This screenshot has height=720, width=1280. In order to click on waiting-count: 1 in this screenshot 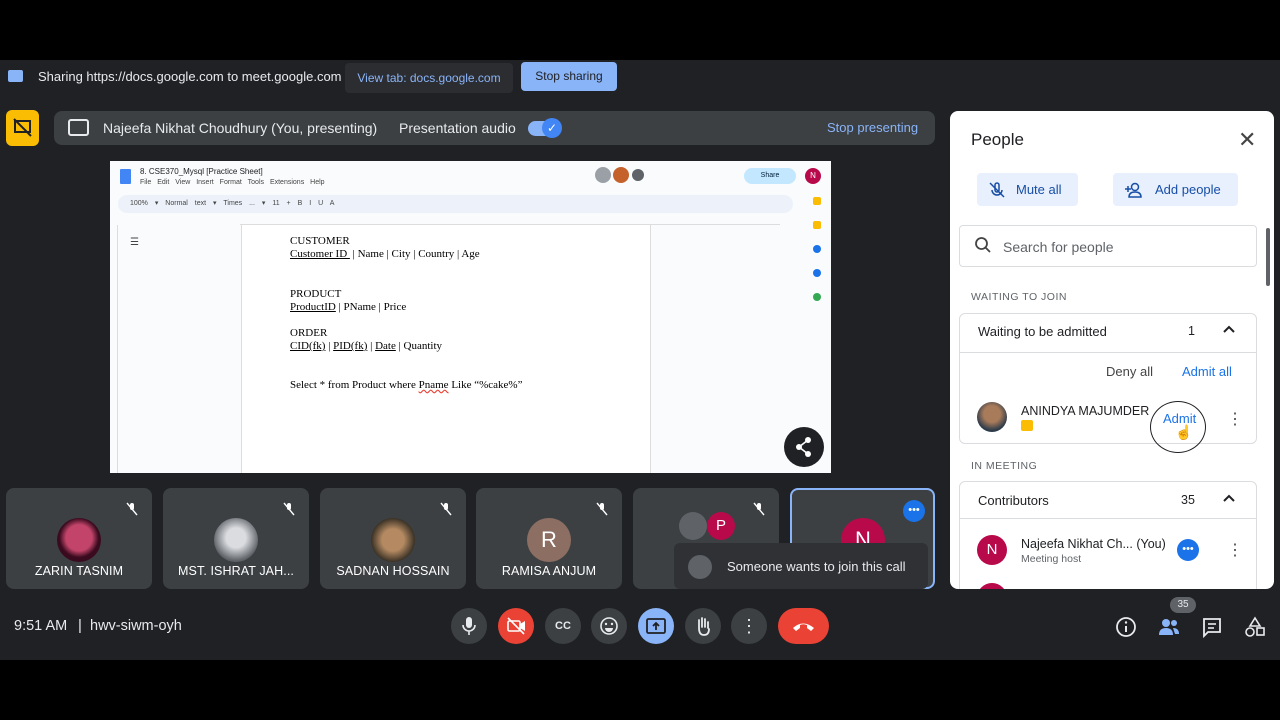, I will do `click(1191, 331)`.